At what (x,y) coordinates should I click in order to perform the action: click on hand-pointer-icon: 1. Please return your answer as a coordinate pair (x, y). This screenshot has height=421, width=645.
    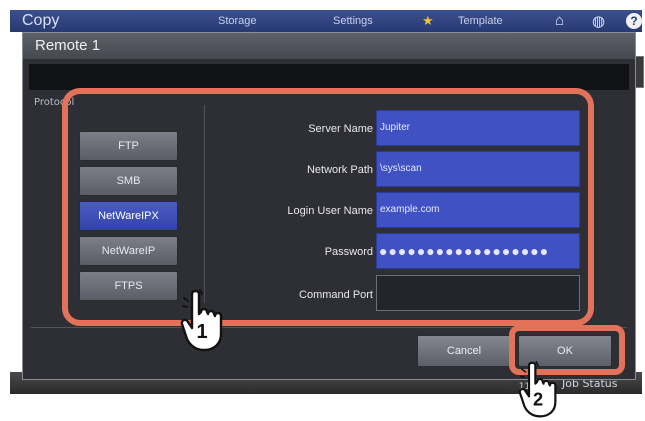
    Looking at the image, I should click on (201, 320).